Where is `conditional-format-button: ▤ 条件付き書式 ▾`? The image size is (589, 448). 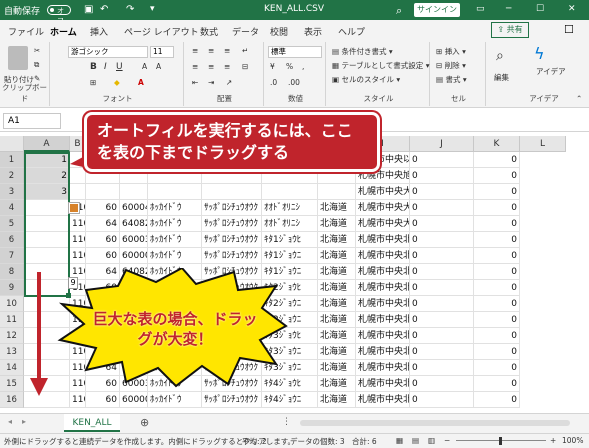 conditional-format-button: ▤ 条件付き書式 ▾ is located at coordinates (362, 51).